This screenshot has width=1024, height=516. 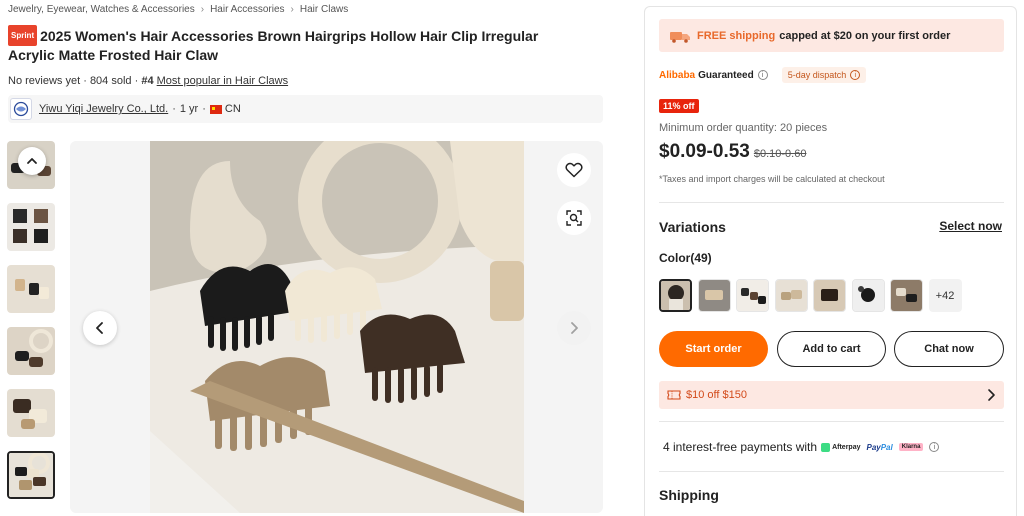 I want to click on sold-count: 804 sold, so click(x=110, y=81).